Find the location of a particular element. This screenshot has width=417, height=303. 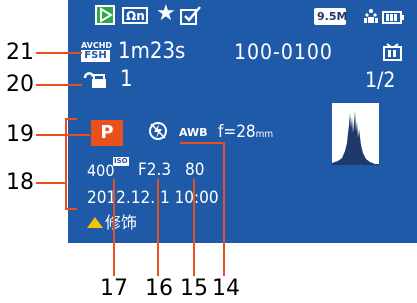

bracket-vertical is located at coordinates (66, 164).